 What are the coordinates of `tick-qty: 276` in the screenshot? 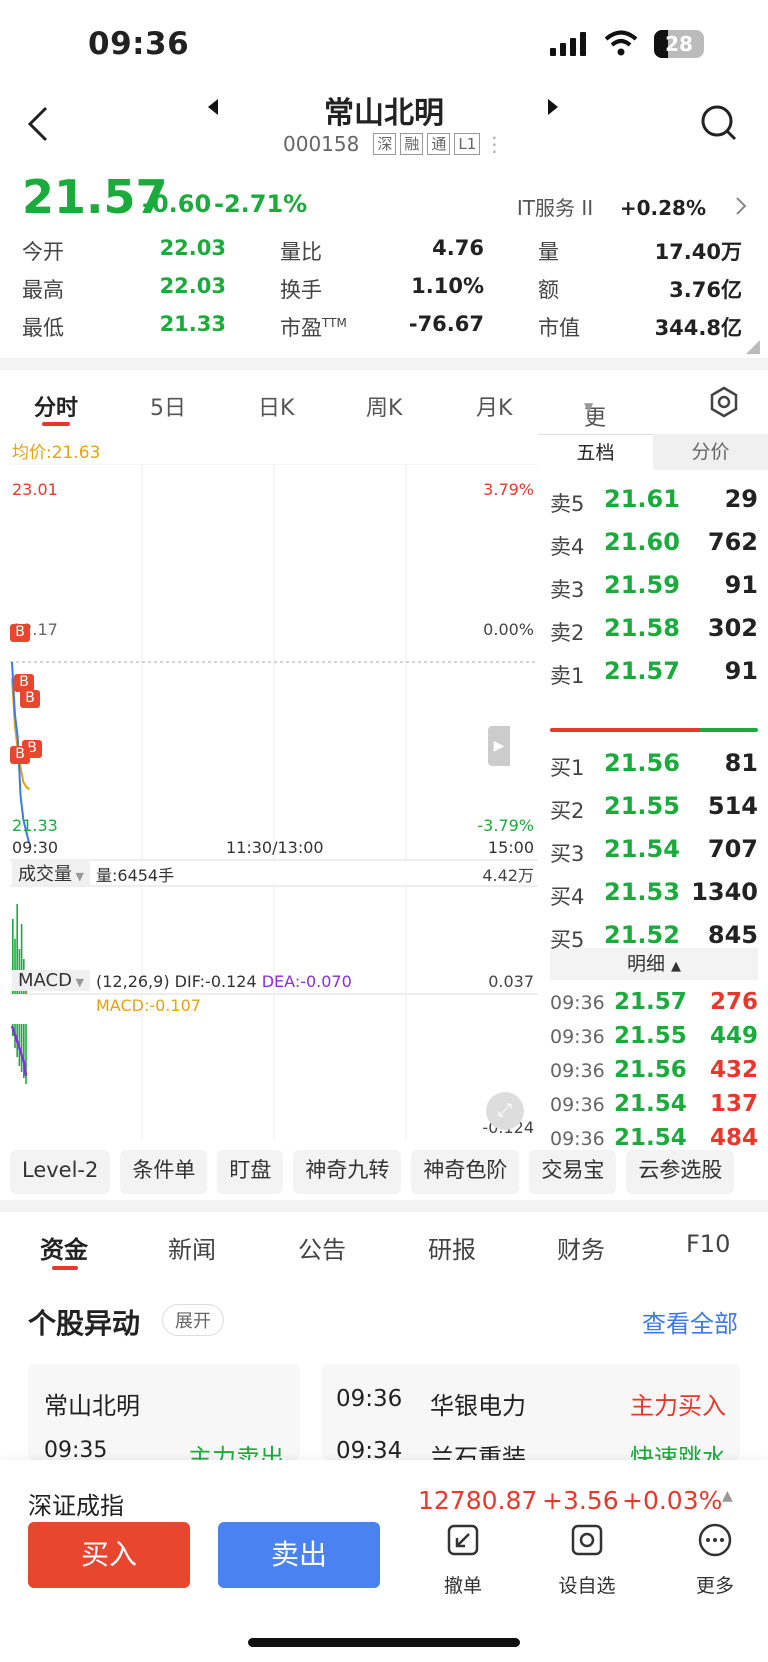 It's located at (733, 1002).